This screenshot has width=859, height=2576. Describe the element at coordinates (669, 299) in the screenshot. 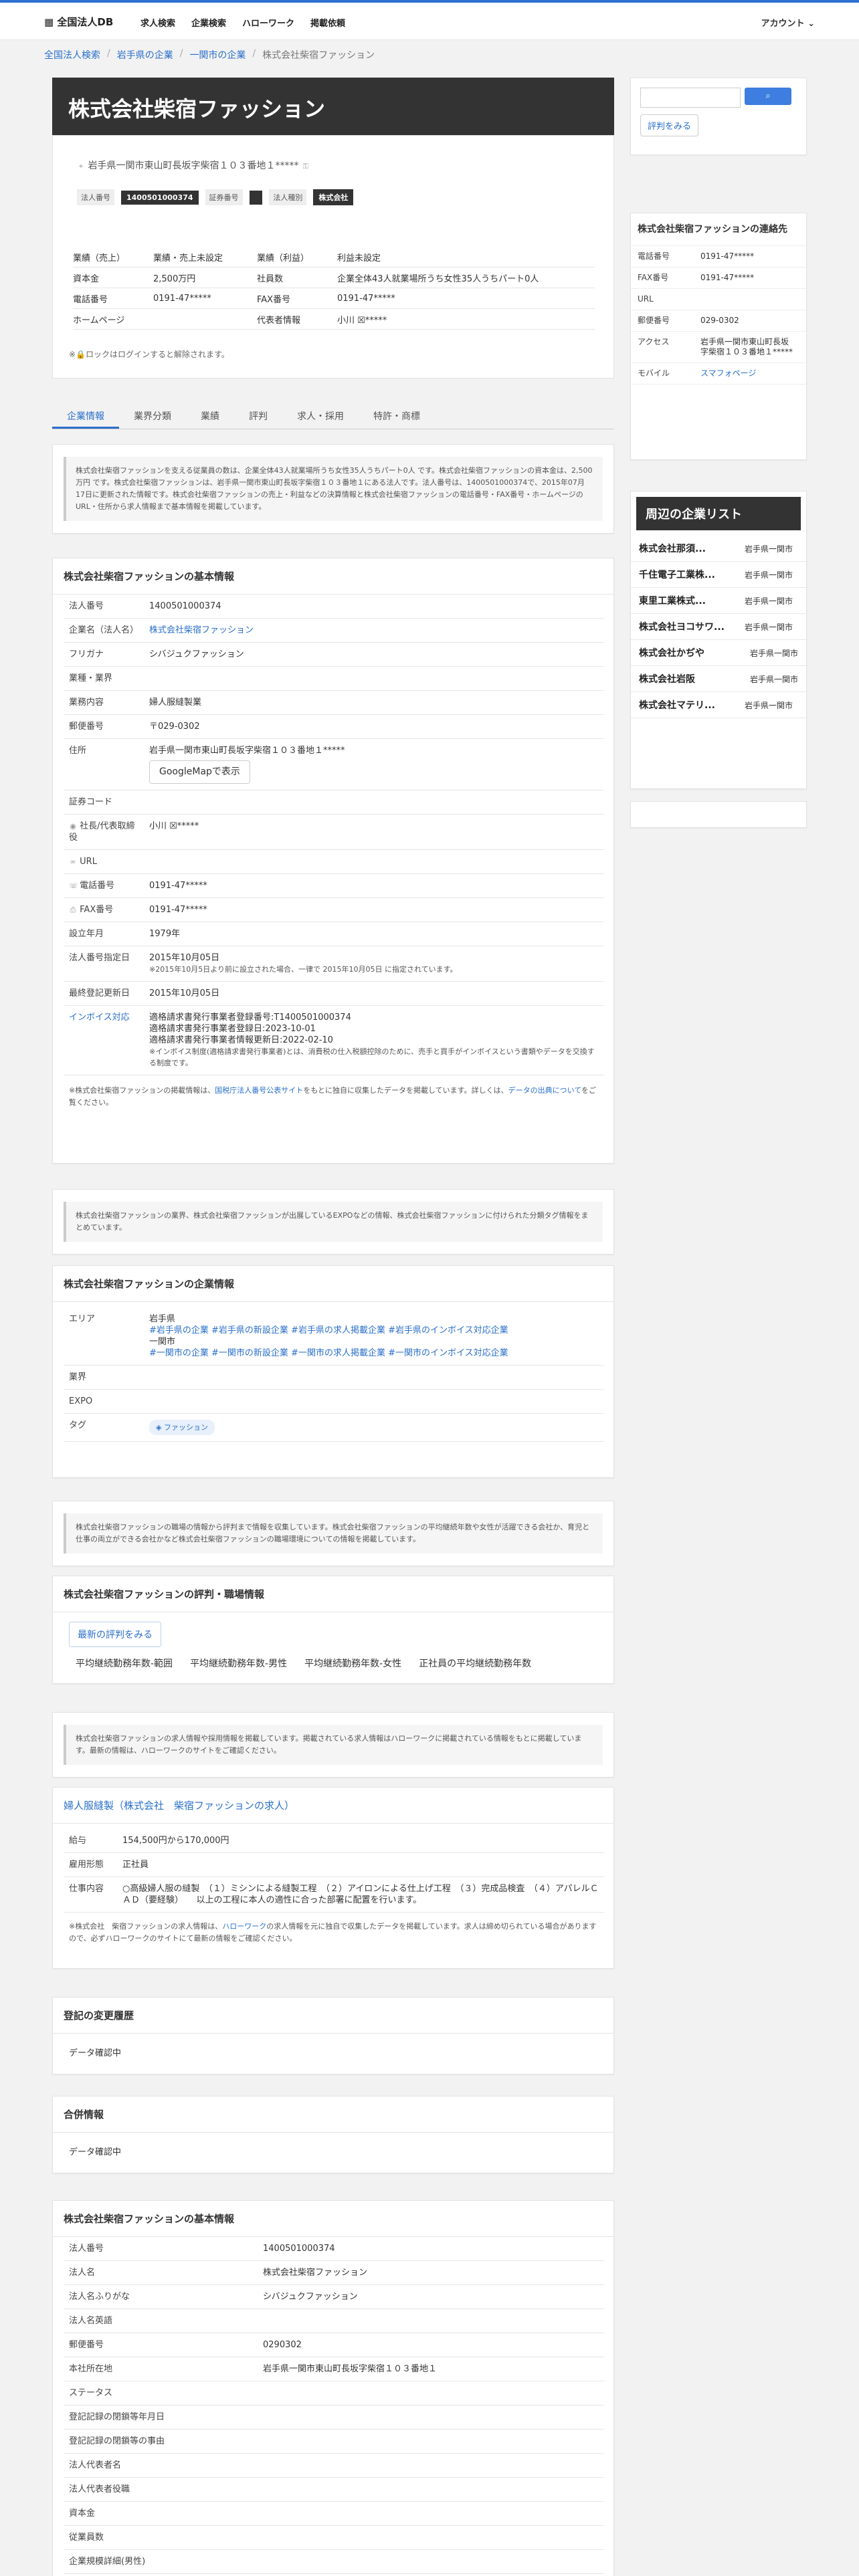

I see `contact-key-url: URL` at that location.